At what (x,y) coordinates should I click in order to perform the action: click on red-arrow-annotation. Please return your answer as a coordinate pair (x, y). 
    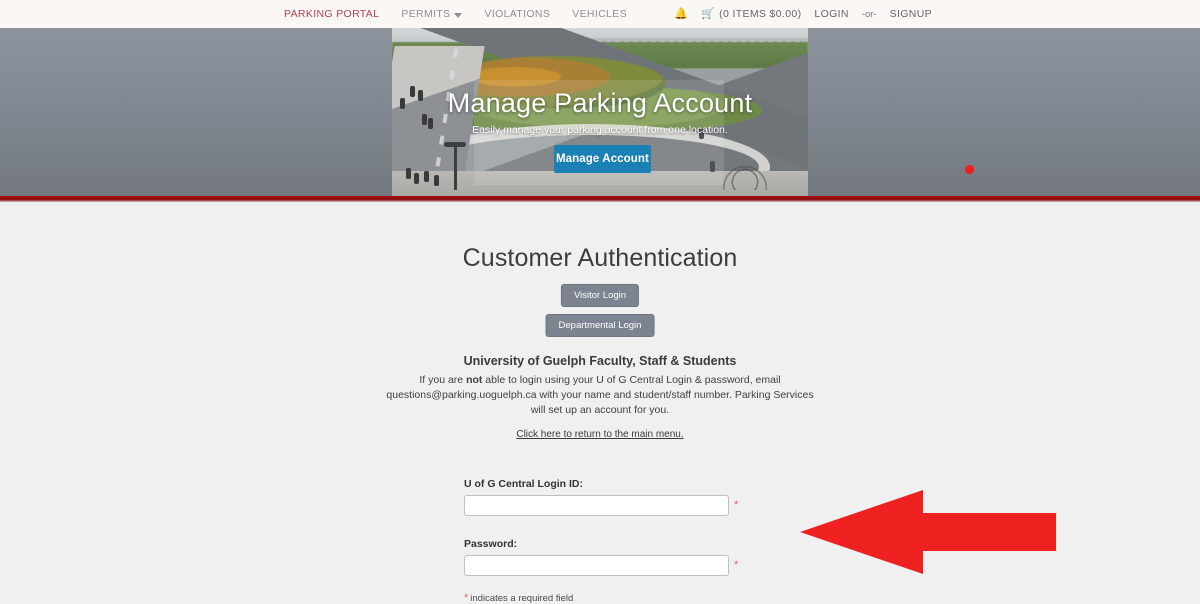
    Looking at the image, I should click on (928, 532).